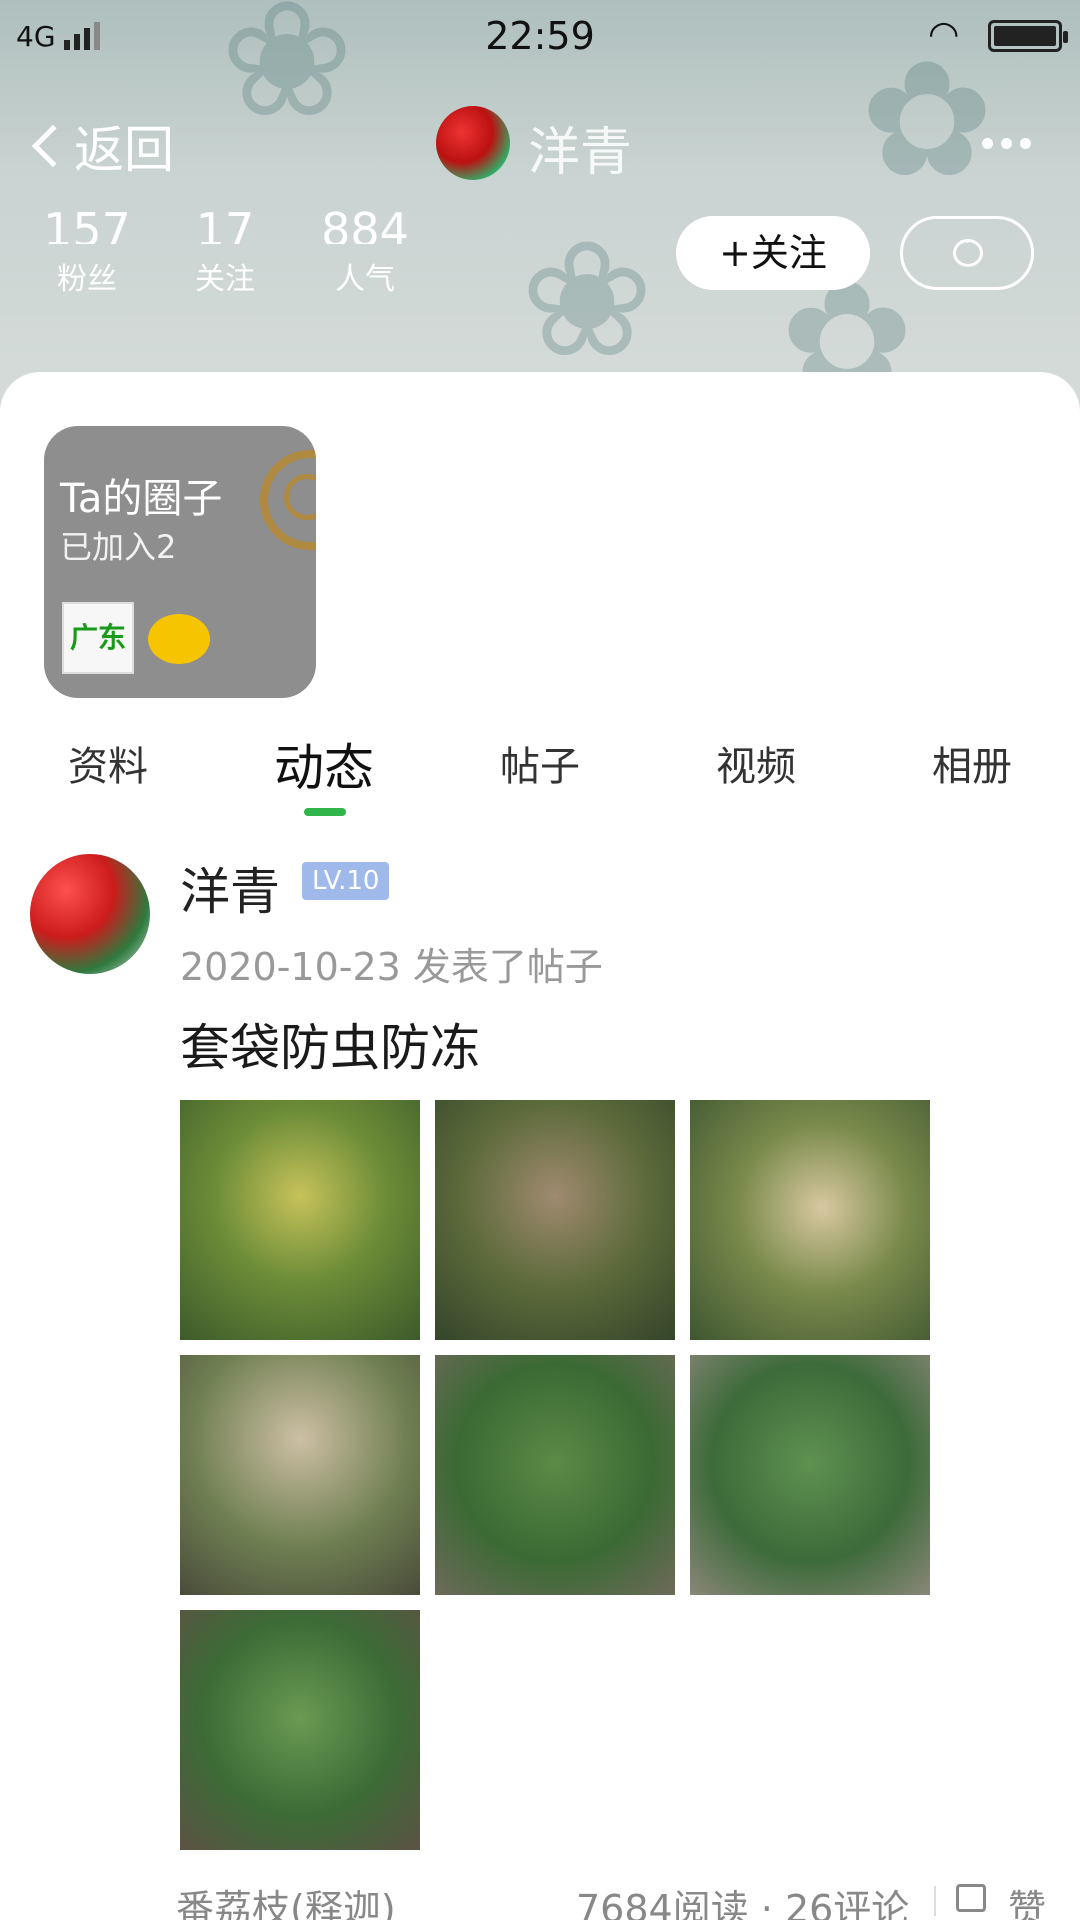  What do you see at coordinates (971, 1898) in the screenshot?
I see `thumbs-up-icon` at bounding box center [971, 1898].